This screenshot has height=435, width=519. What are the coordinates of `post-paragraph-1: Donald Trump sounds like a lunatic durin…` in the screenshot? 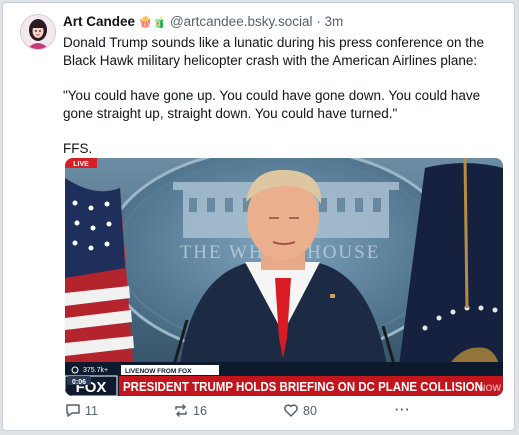 It's located at (273, 51).